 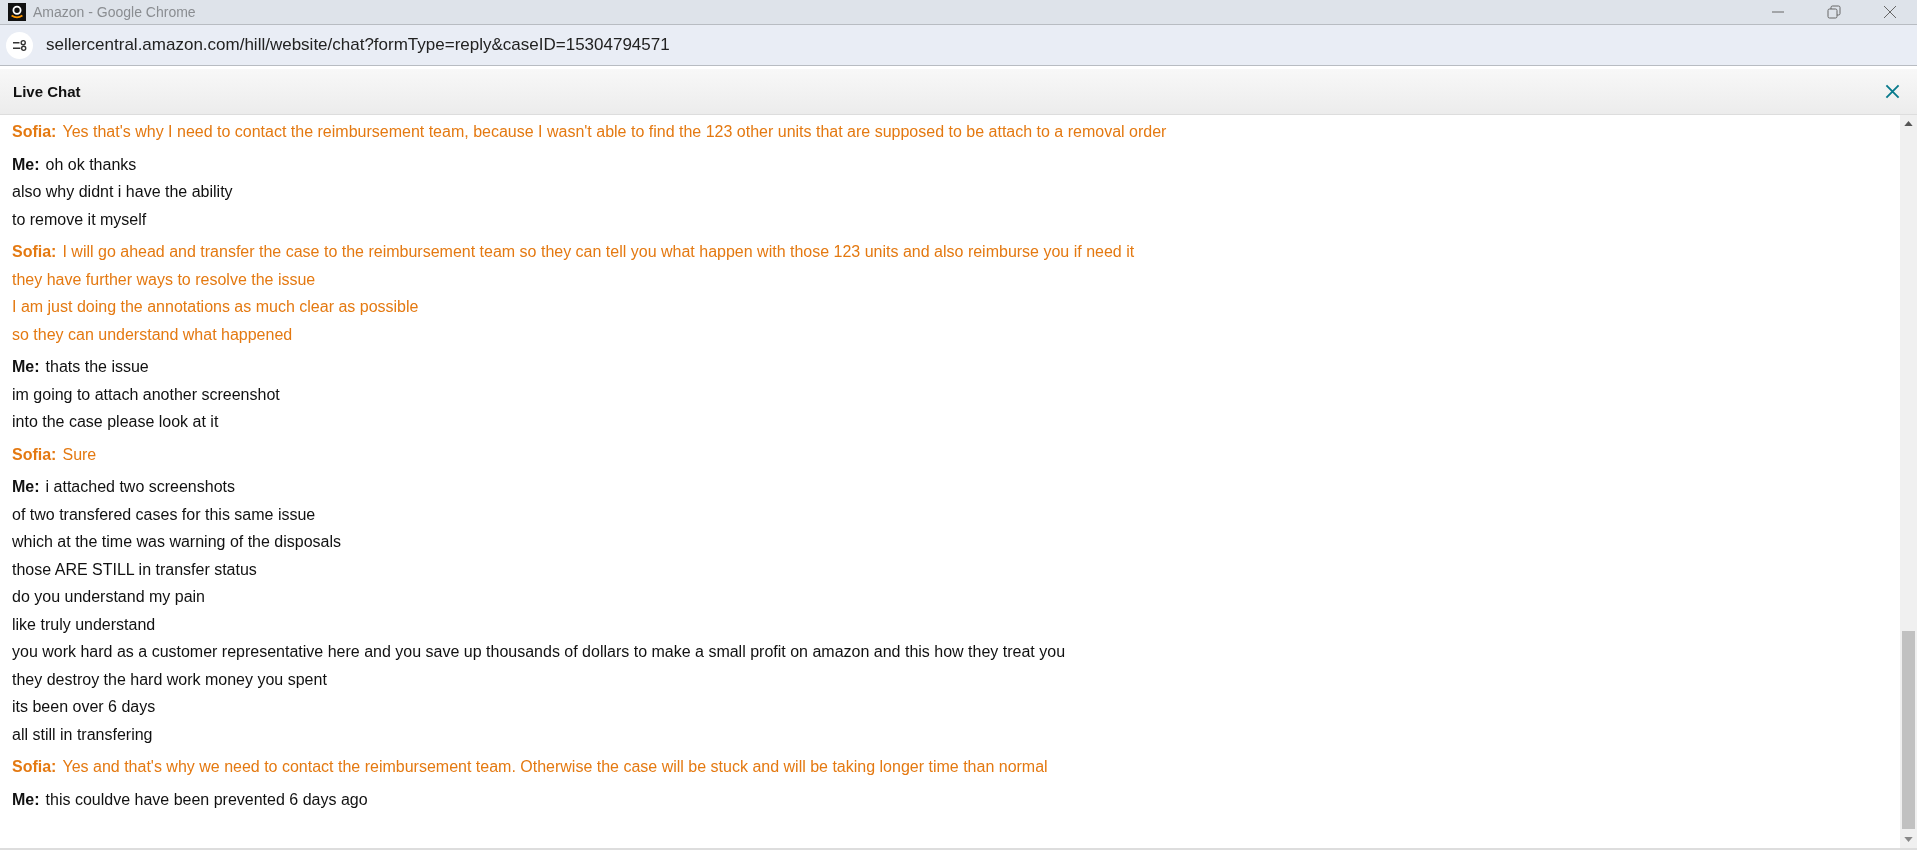 I want to click on message-text: thats the issue, so click(x=97, y=366).